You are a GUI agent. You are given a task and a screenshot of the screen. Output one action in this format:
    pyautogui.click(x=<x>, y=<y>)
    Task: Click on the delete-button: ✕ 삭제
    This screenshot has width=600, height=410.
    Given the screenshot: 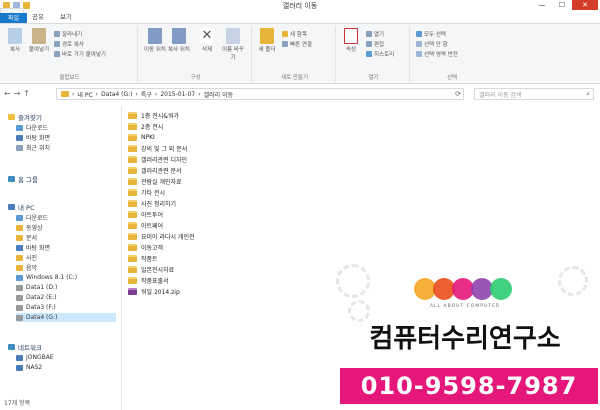 What is the action you would take?
    pyautogui.click(x=207, y=40)
    